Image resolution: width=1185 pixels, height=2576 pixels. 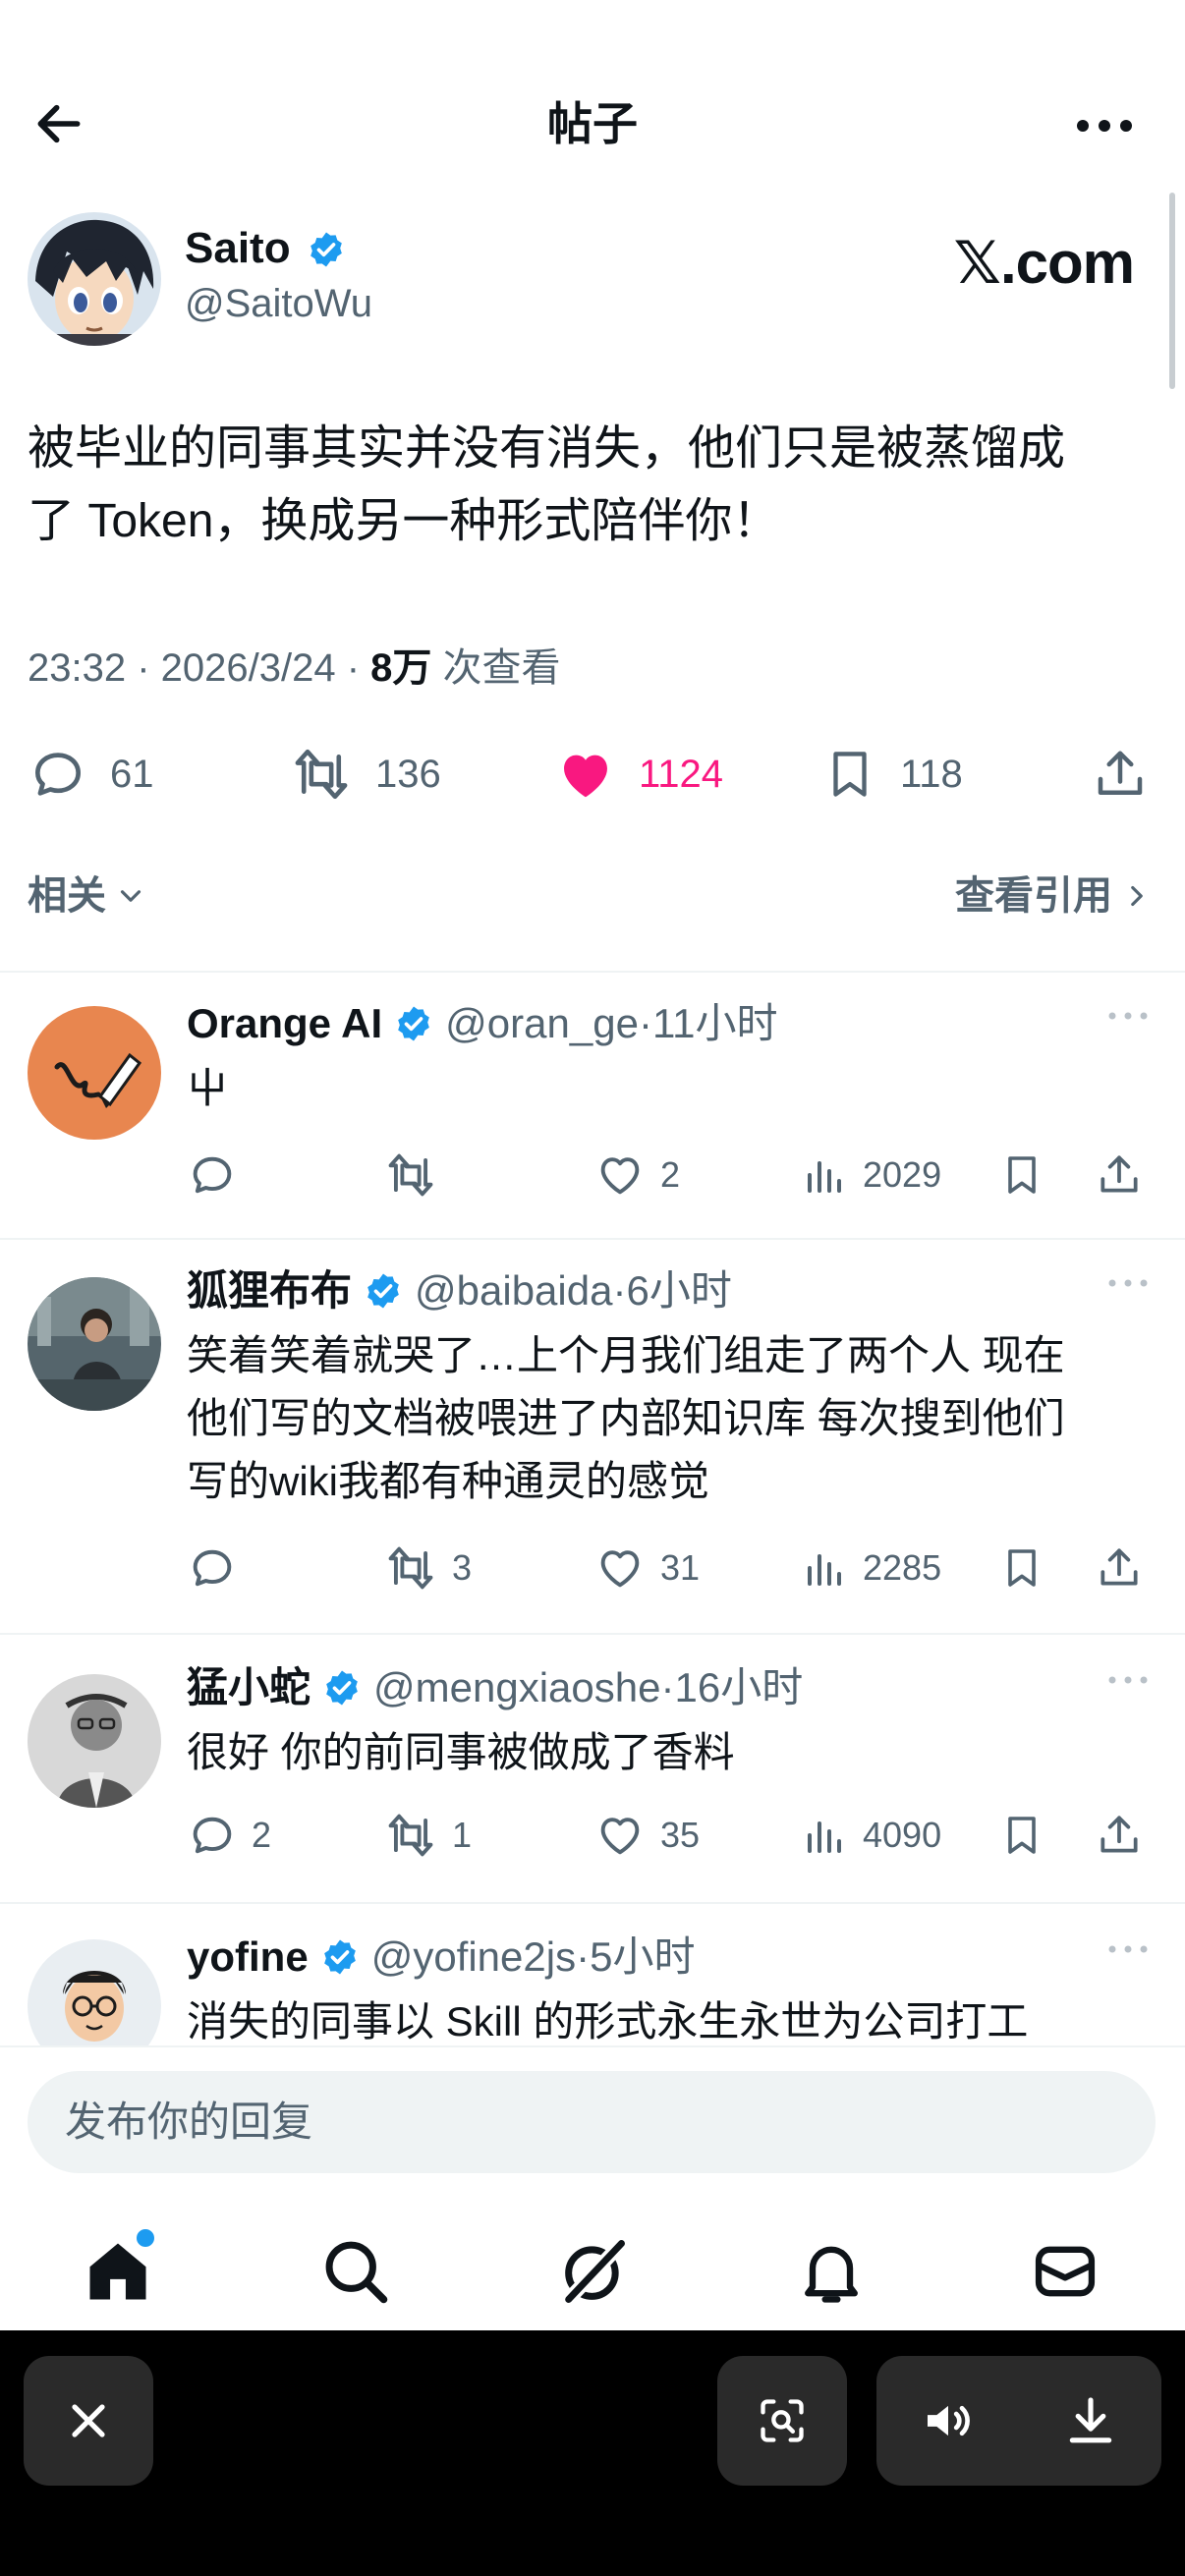 I want to click on close-icon, so click(x=89, y=2420).